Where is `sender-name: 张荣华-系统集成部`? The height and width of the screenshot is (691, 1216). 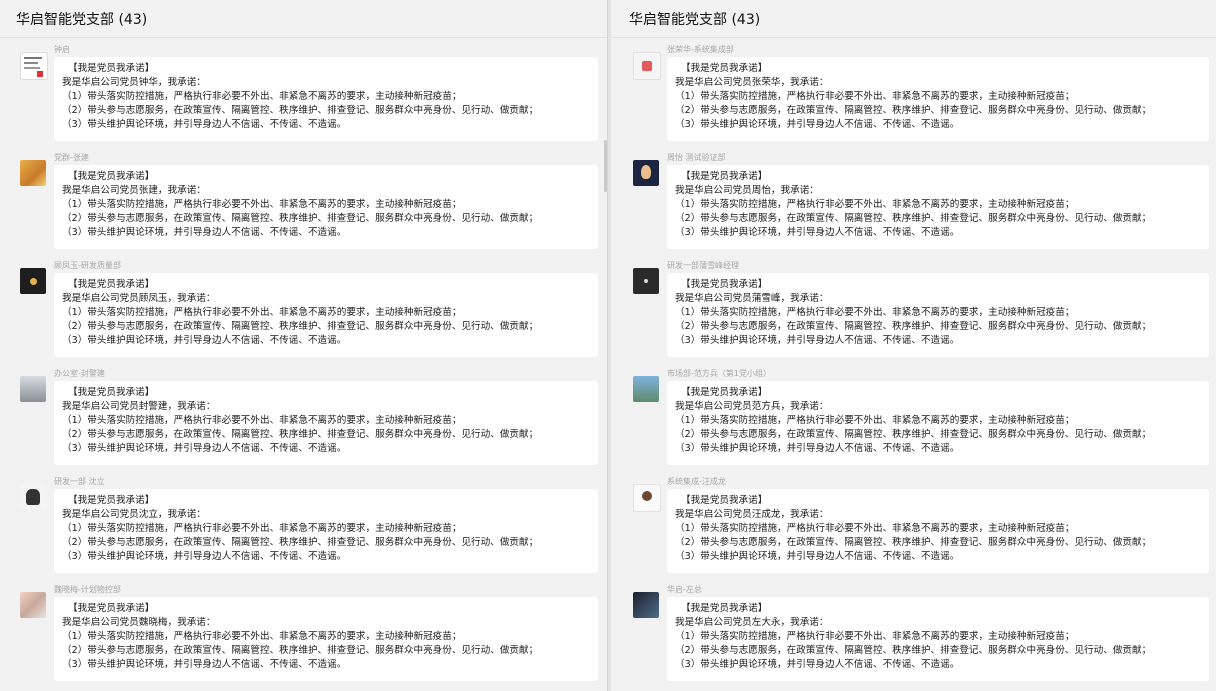 sender-name: 张荣华-系统集成部 is located at coordinates (700, 49).